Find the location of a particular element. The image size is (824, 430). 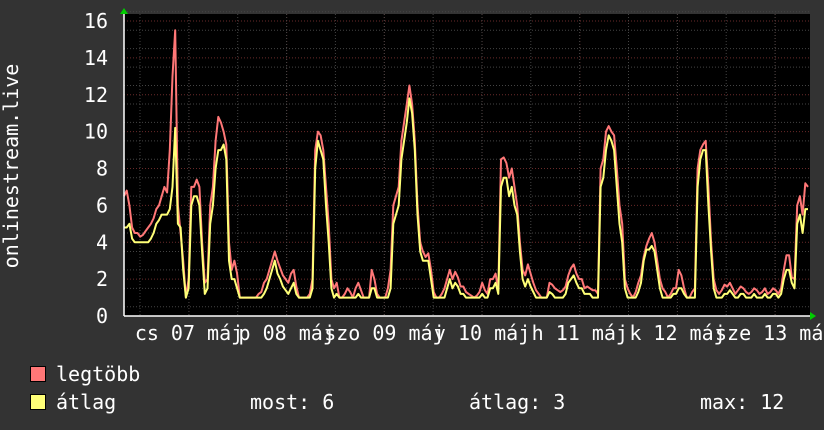

y-tick-label: 14 is located at coordinates (96, 58).